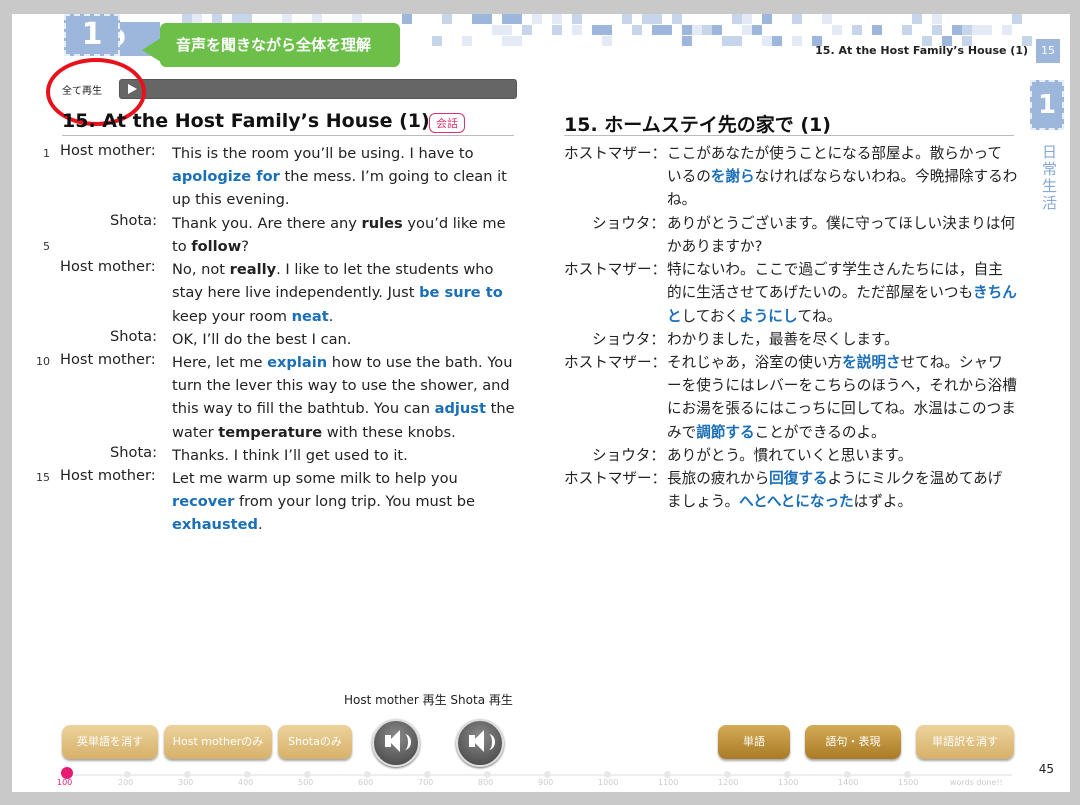 This screenshot has height=805, width=1080. Describe the element at coordinates (203, 501) in the screenshot. I see `vocab-term: recover` at that location.